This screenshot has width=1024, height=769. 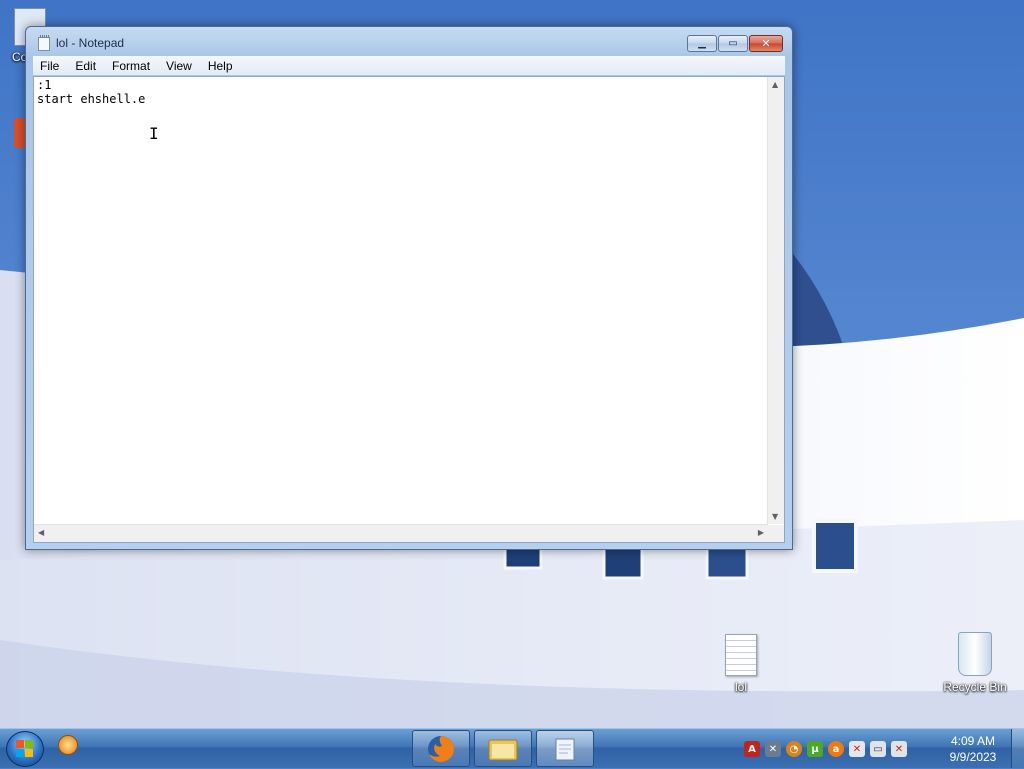 I want to click on lol-file-desktop-icon: lol, so click(x=741, y=664).